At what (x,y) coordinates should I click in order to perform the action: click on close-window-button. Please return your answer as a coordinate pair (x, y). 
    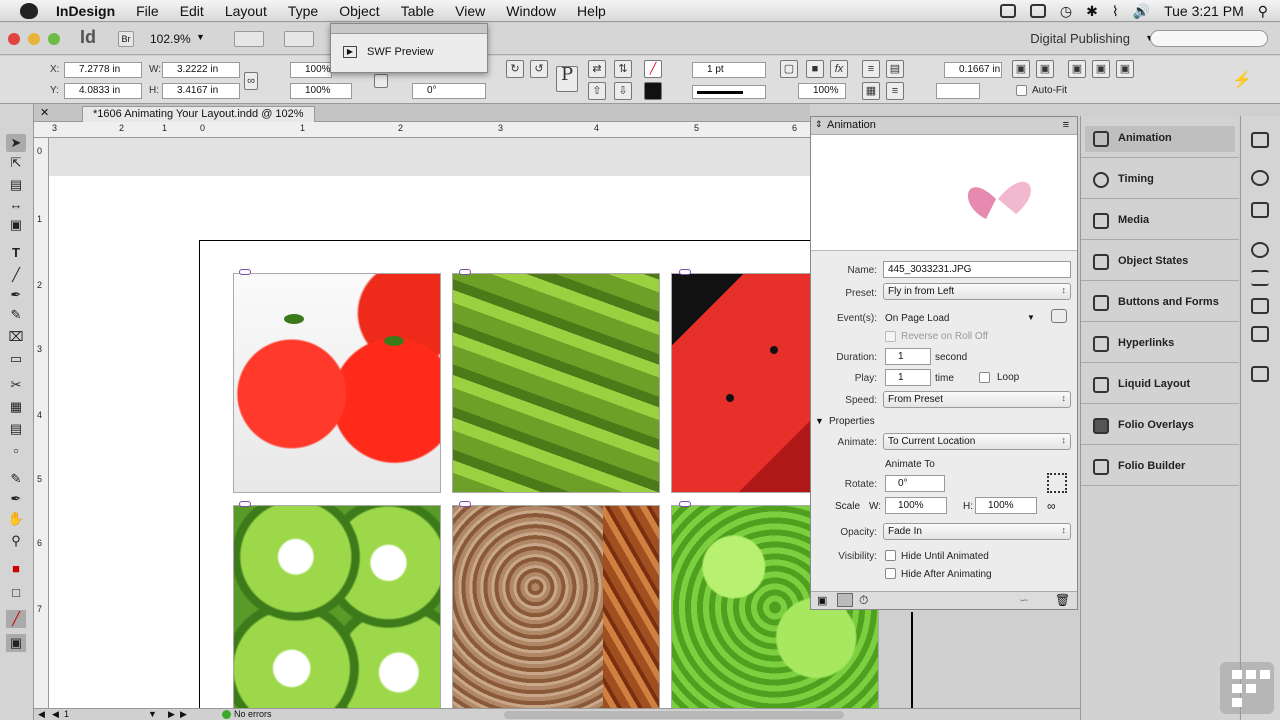
    Looking at the image, I should click on (14, 39).